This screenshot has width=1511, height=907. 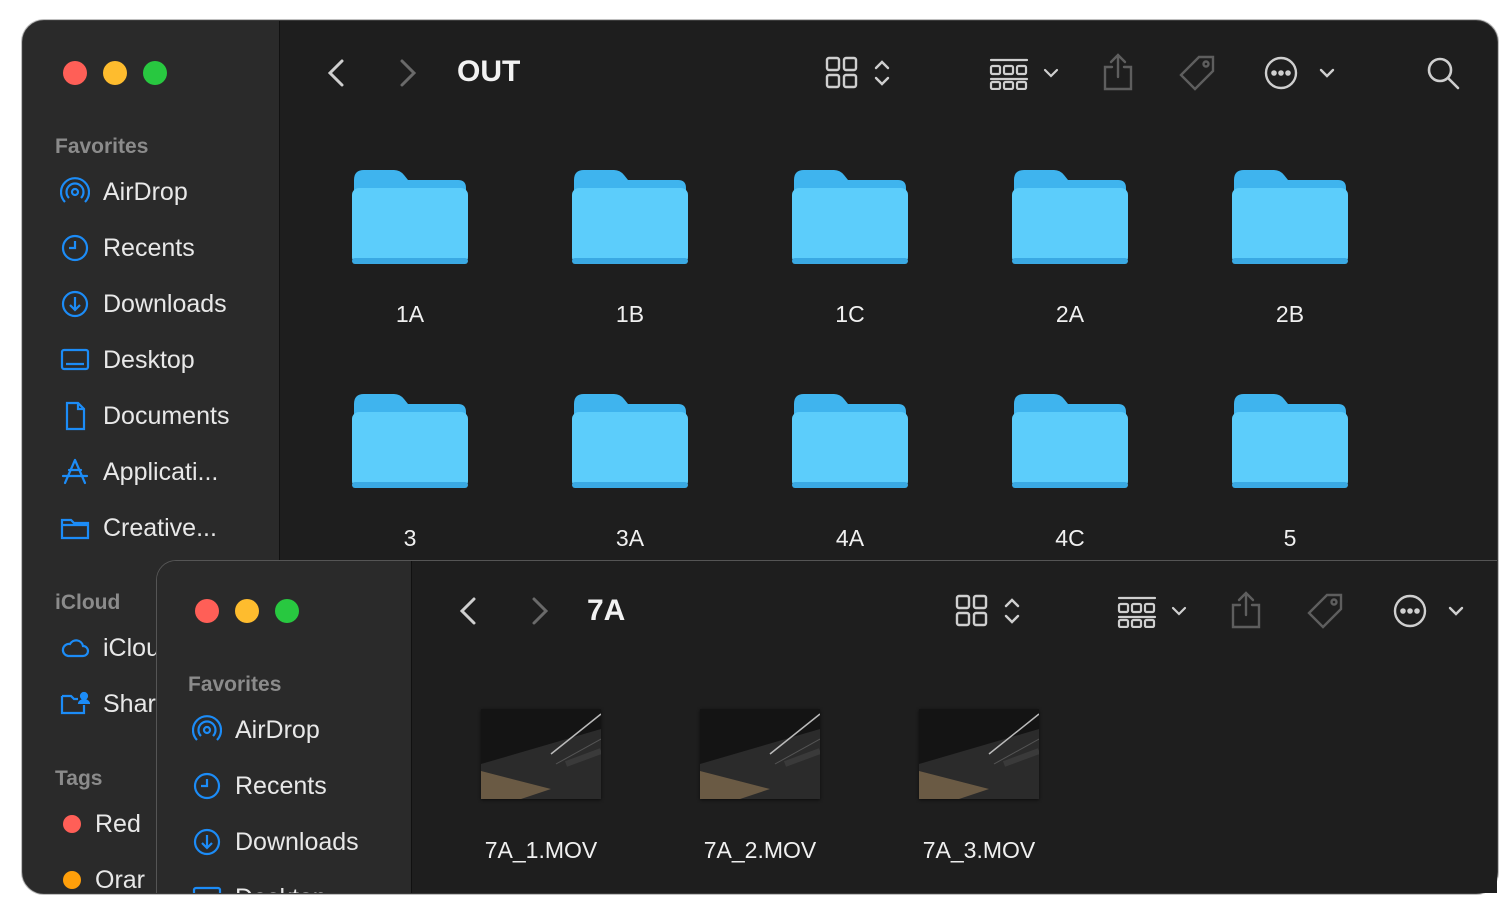 What do you see at coordinates (630, 314) in the screenshot?
I see `folder-name: 1B` at bounding box center [630, 314].